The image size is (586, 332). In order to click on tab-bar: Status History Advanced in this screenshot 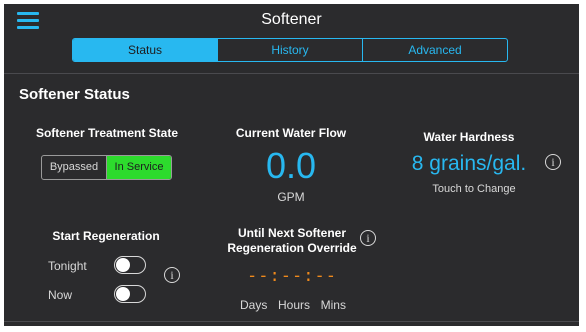, I will do `click(290, 50)`.